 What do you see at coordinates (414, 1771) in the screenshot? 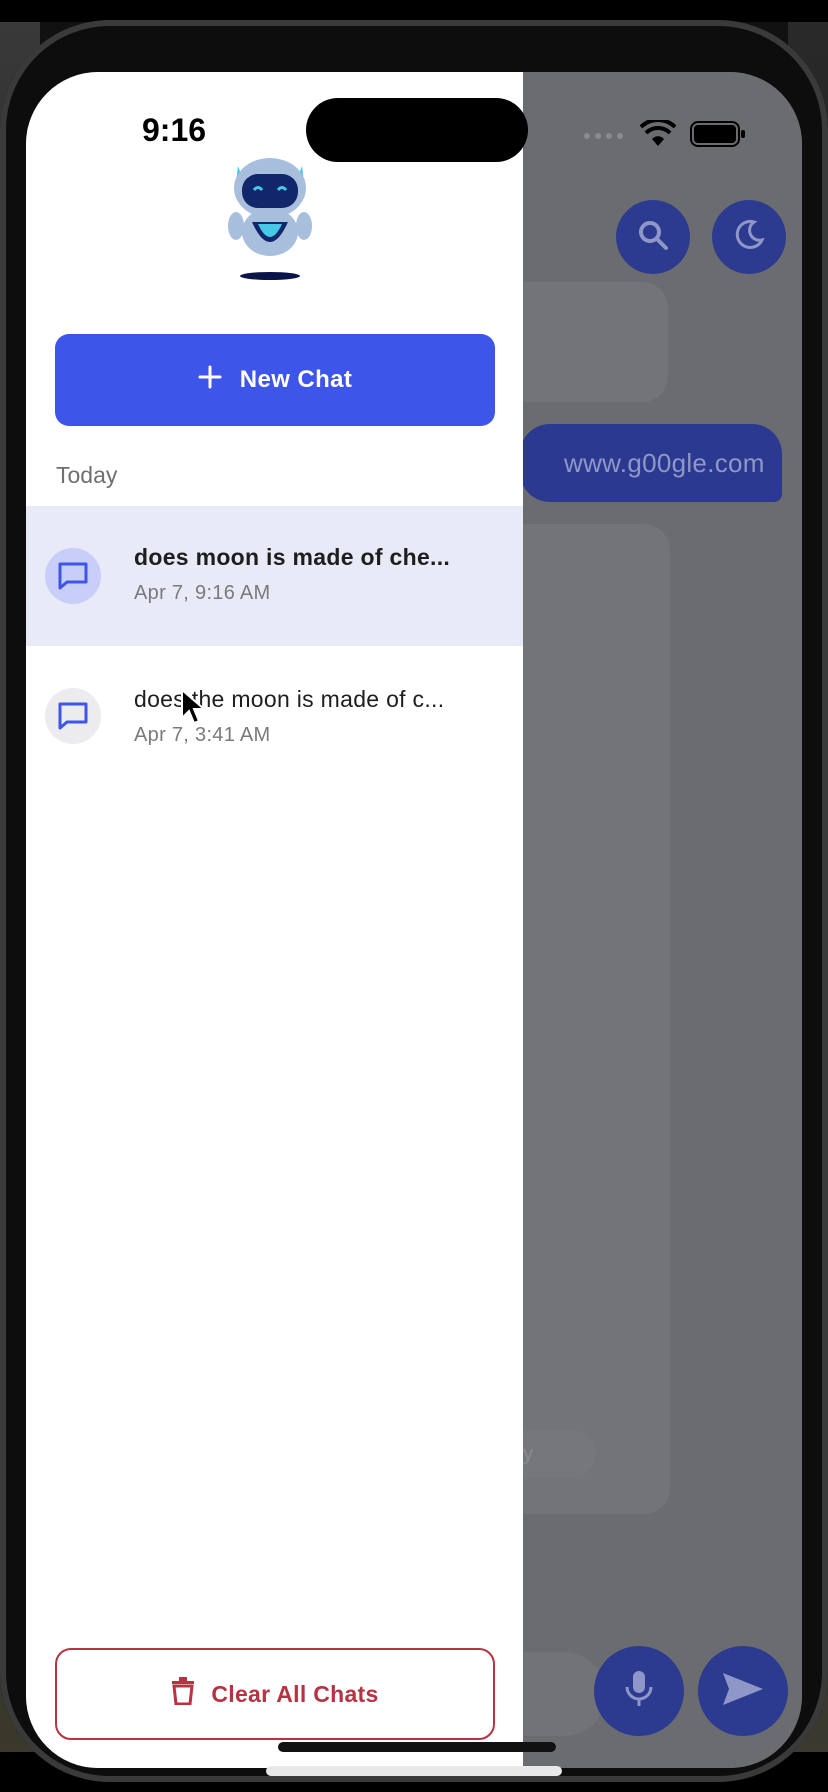
I see `outer-home-indicator` at bounding box center [414, 1771].